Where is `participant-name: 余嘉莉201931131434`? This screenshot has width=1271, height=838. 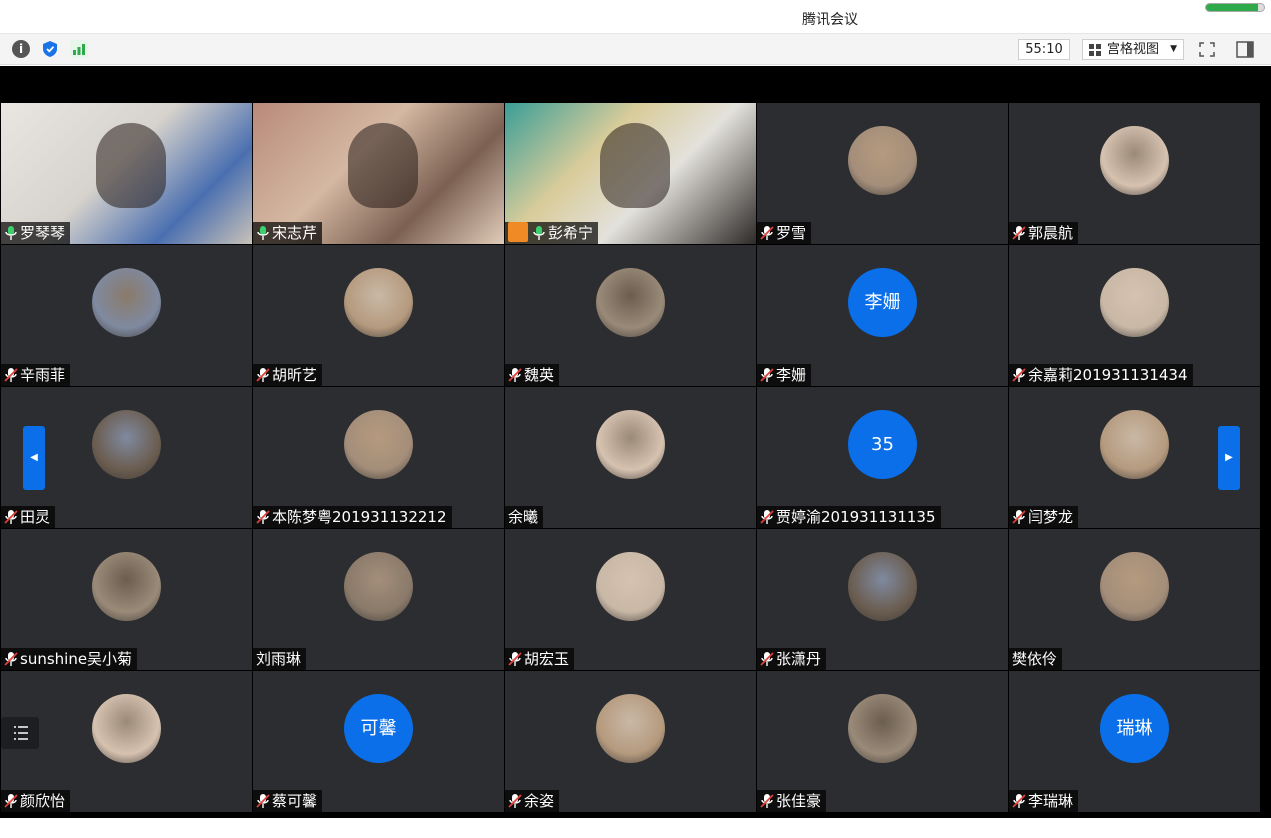 participant-name: 余嘉莉201931131434 is located at coordinates (1108, 375).